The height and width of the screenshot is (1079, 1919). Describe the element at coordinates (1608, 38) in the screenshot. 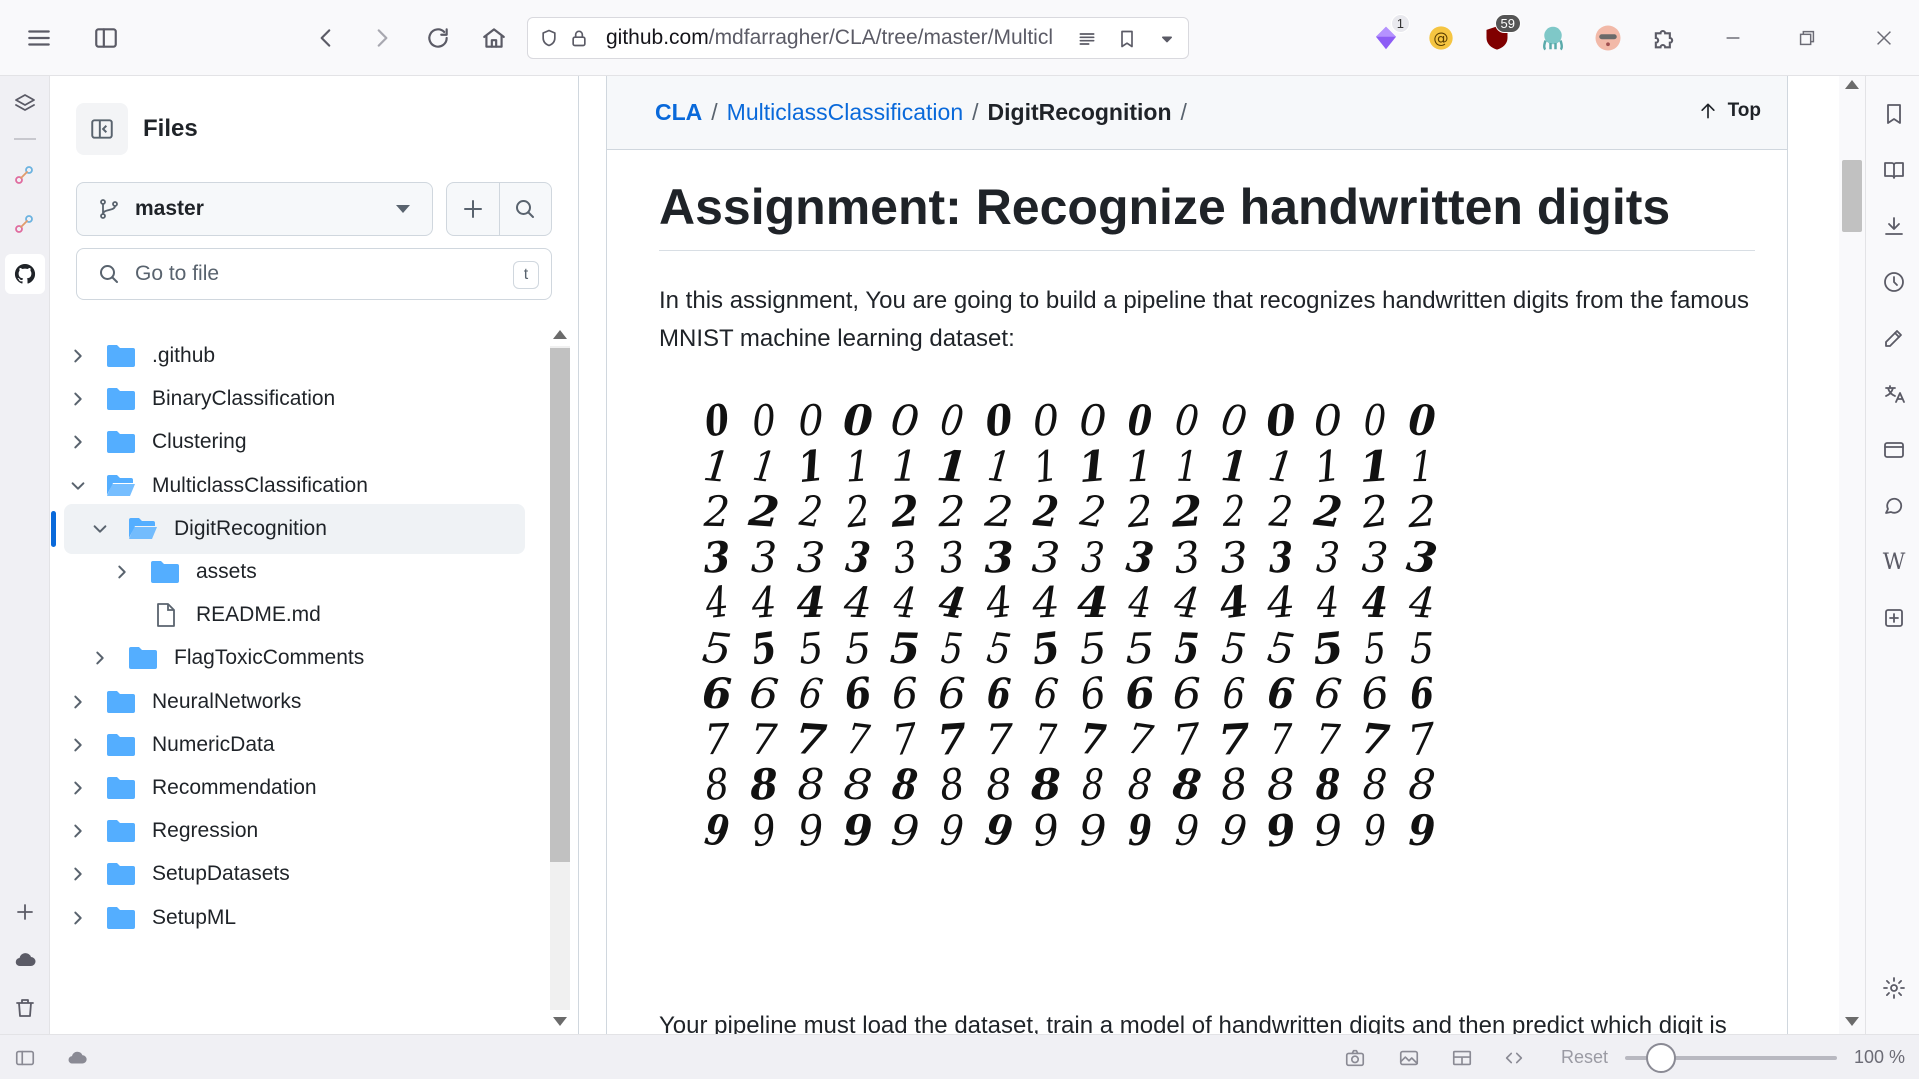

I see `face-extension-icon` at that location.